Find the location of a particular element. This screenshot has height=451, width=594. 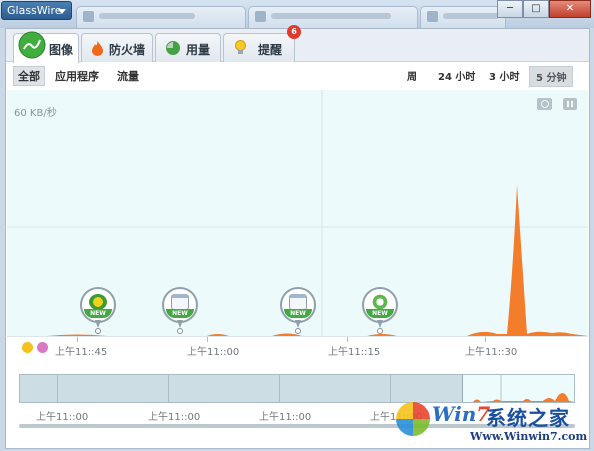

time-axis-label: 上午11::45 is located at coordinates (81, 352).